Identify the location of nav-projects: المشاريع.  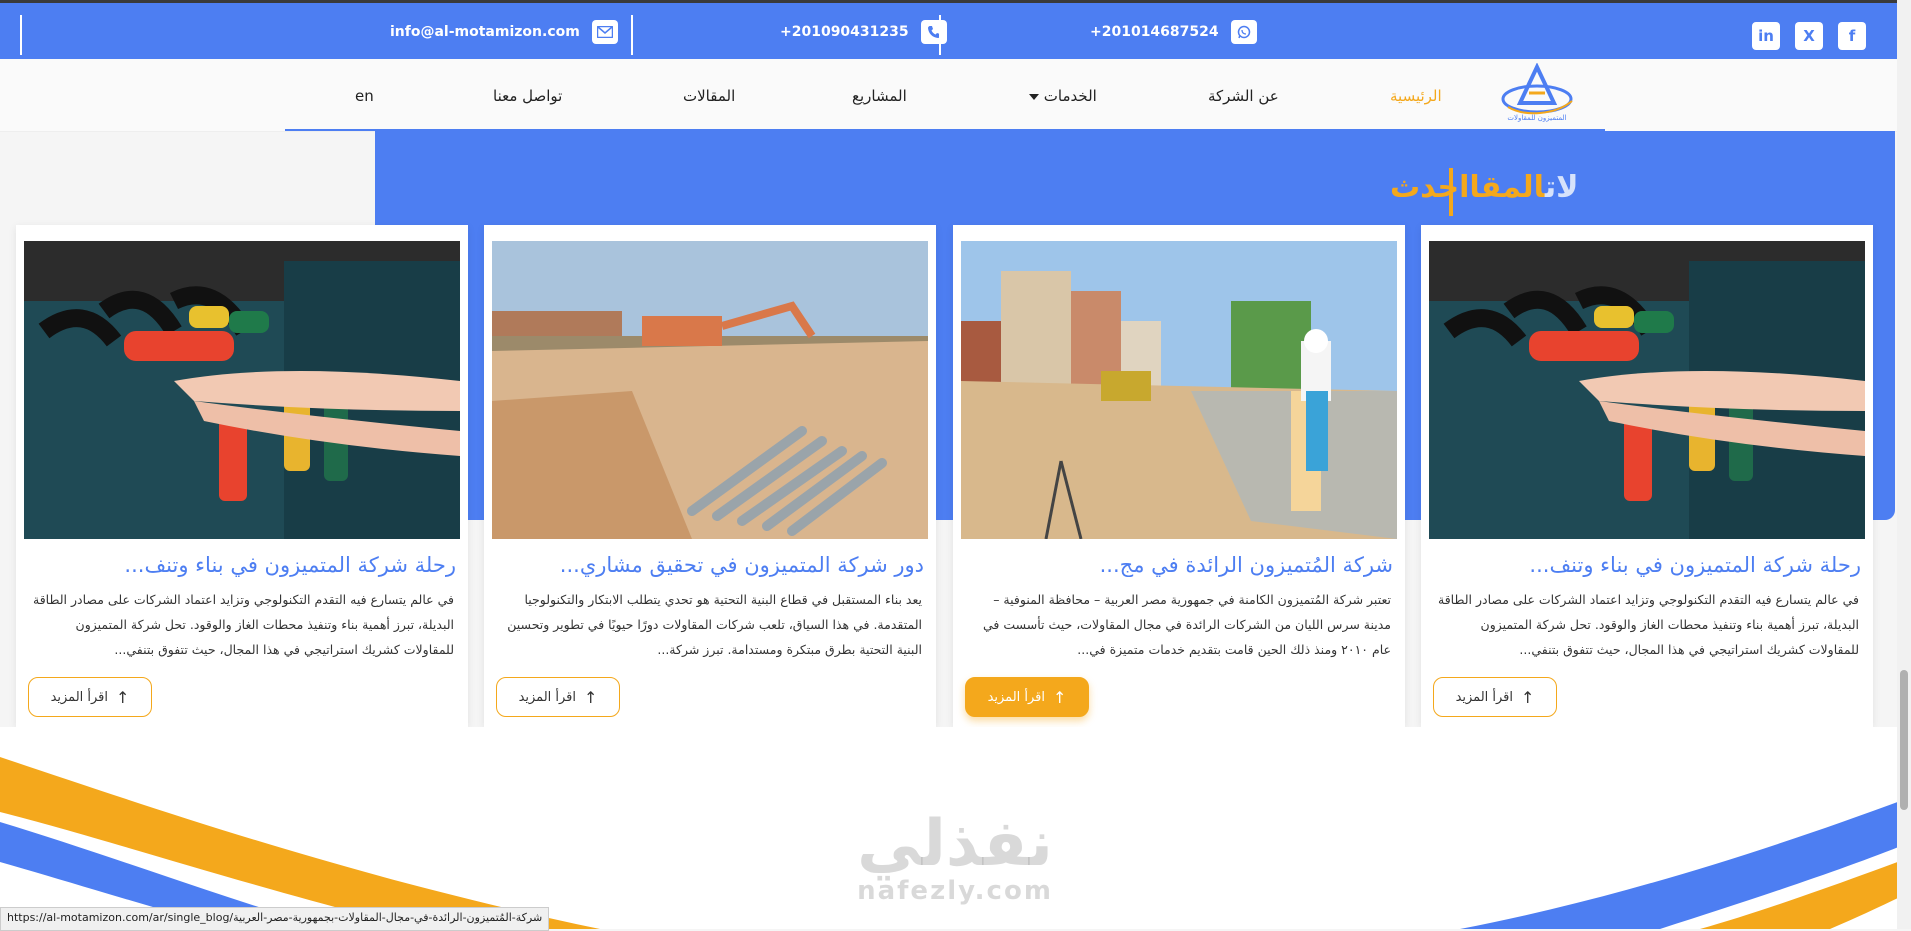
(879, 96).